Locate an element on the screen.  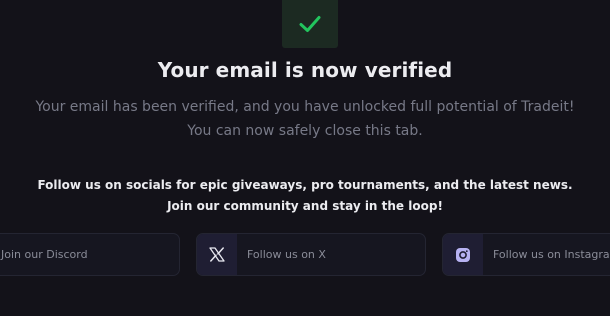
instagram-button: Follow us on Instagram is located at coordinates (526, 254).